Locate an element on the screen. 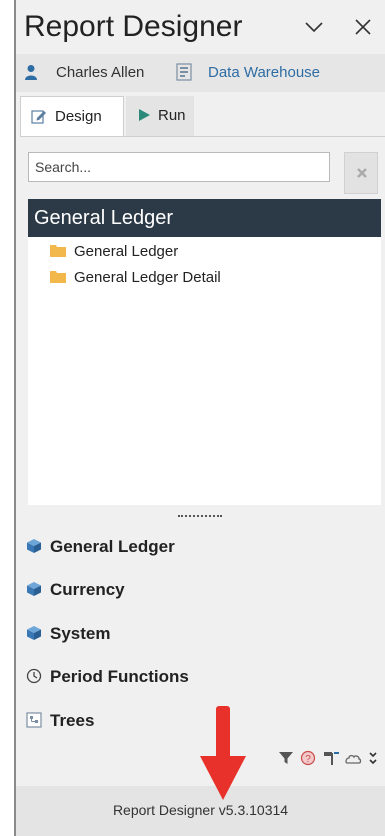  nav-item-period-functions: Period Functions is located at coordinates (107, 680).